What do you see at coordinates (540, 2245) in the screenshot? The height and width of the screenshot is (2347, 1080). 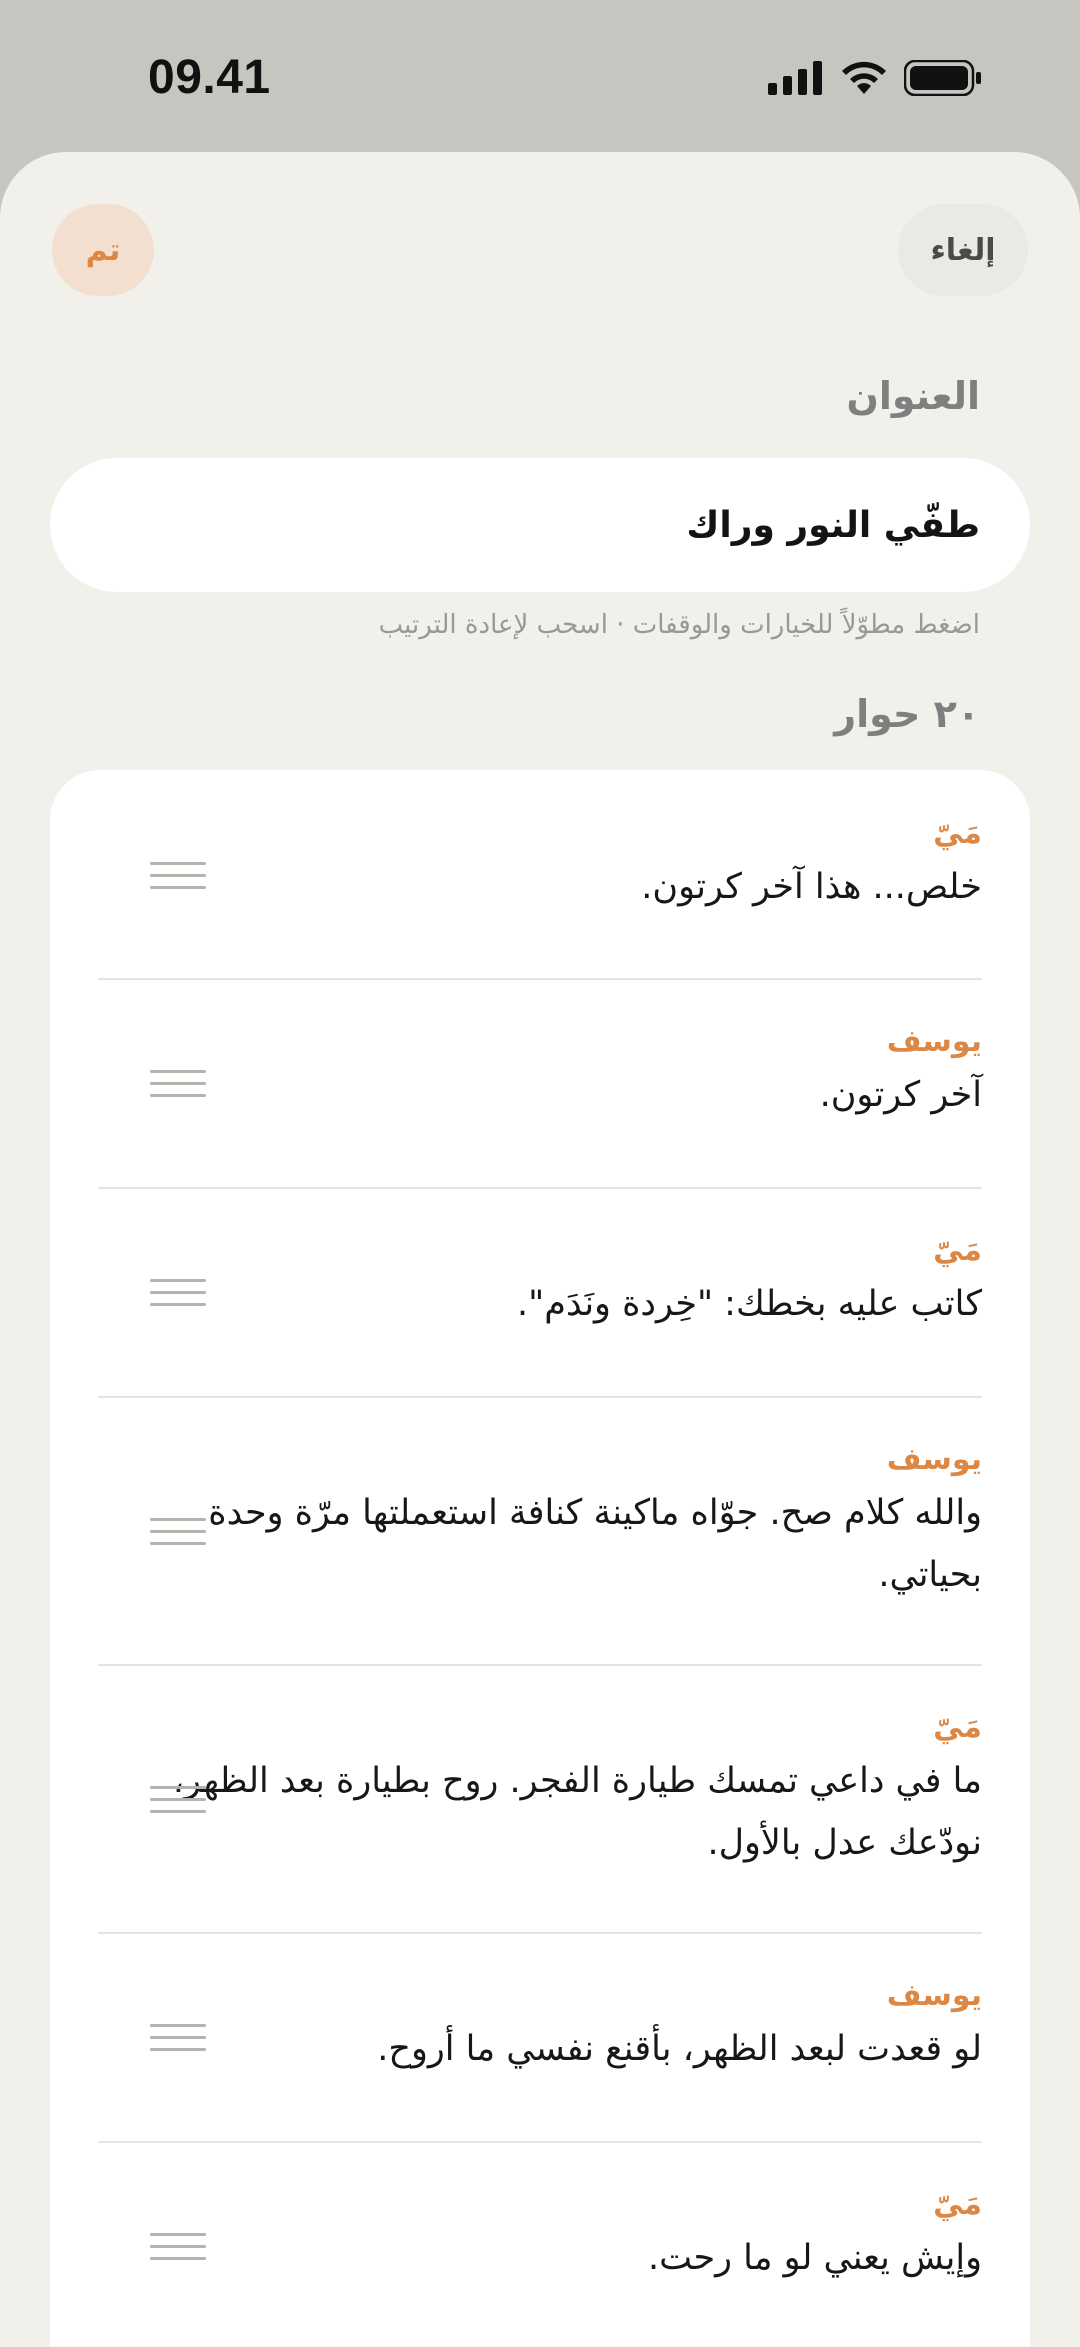 I see `dialogue-line: مَيّ وإيش يعني لو ما رحت.` at bounding box center [540, 2245].